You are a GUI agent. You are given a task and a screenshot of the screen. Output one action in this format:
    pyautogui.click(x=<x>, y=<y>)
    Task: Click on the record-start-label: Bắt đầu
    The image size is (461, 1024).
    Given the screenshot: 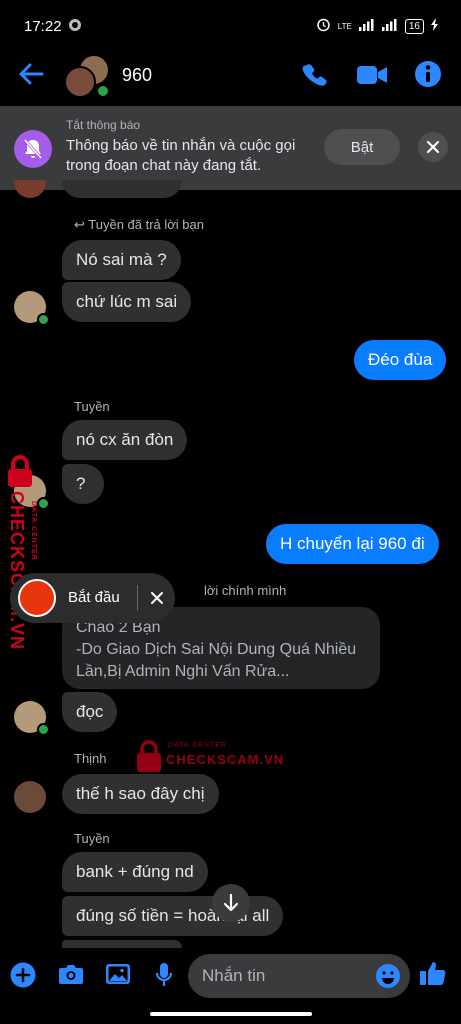 What is the action you would take?
    pyautogui.click(x=94, y=597)
    